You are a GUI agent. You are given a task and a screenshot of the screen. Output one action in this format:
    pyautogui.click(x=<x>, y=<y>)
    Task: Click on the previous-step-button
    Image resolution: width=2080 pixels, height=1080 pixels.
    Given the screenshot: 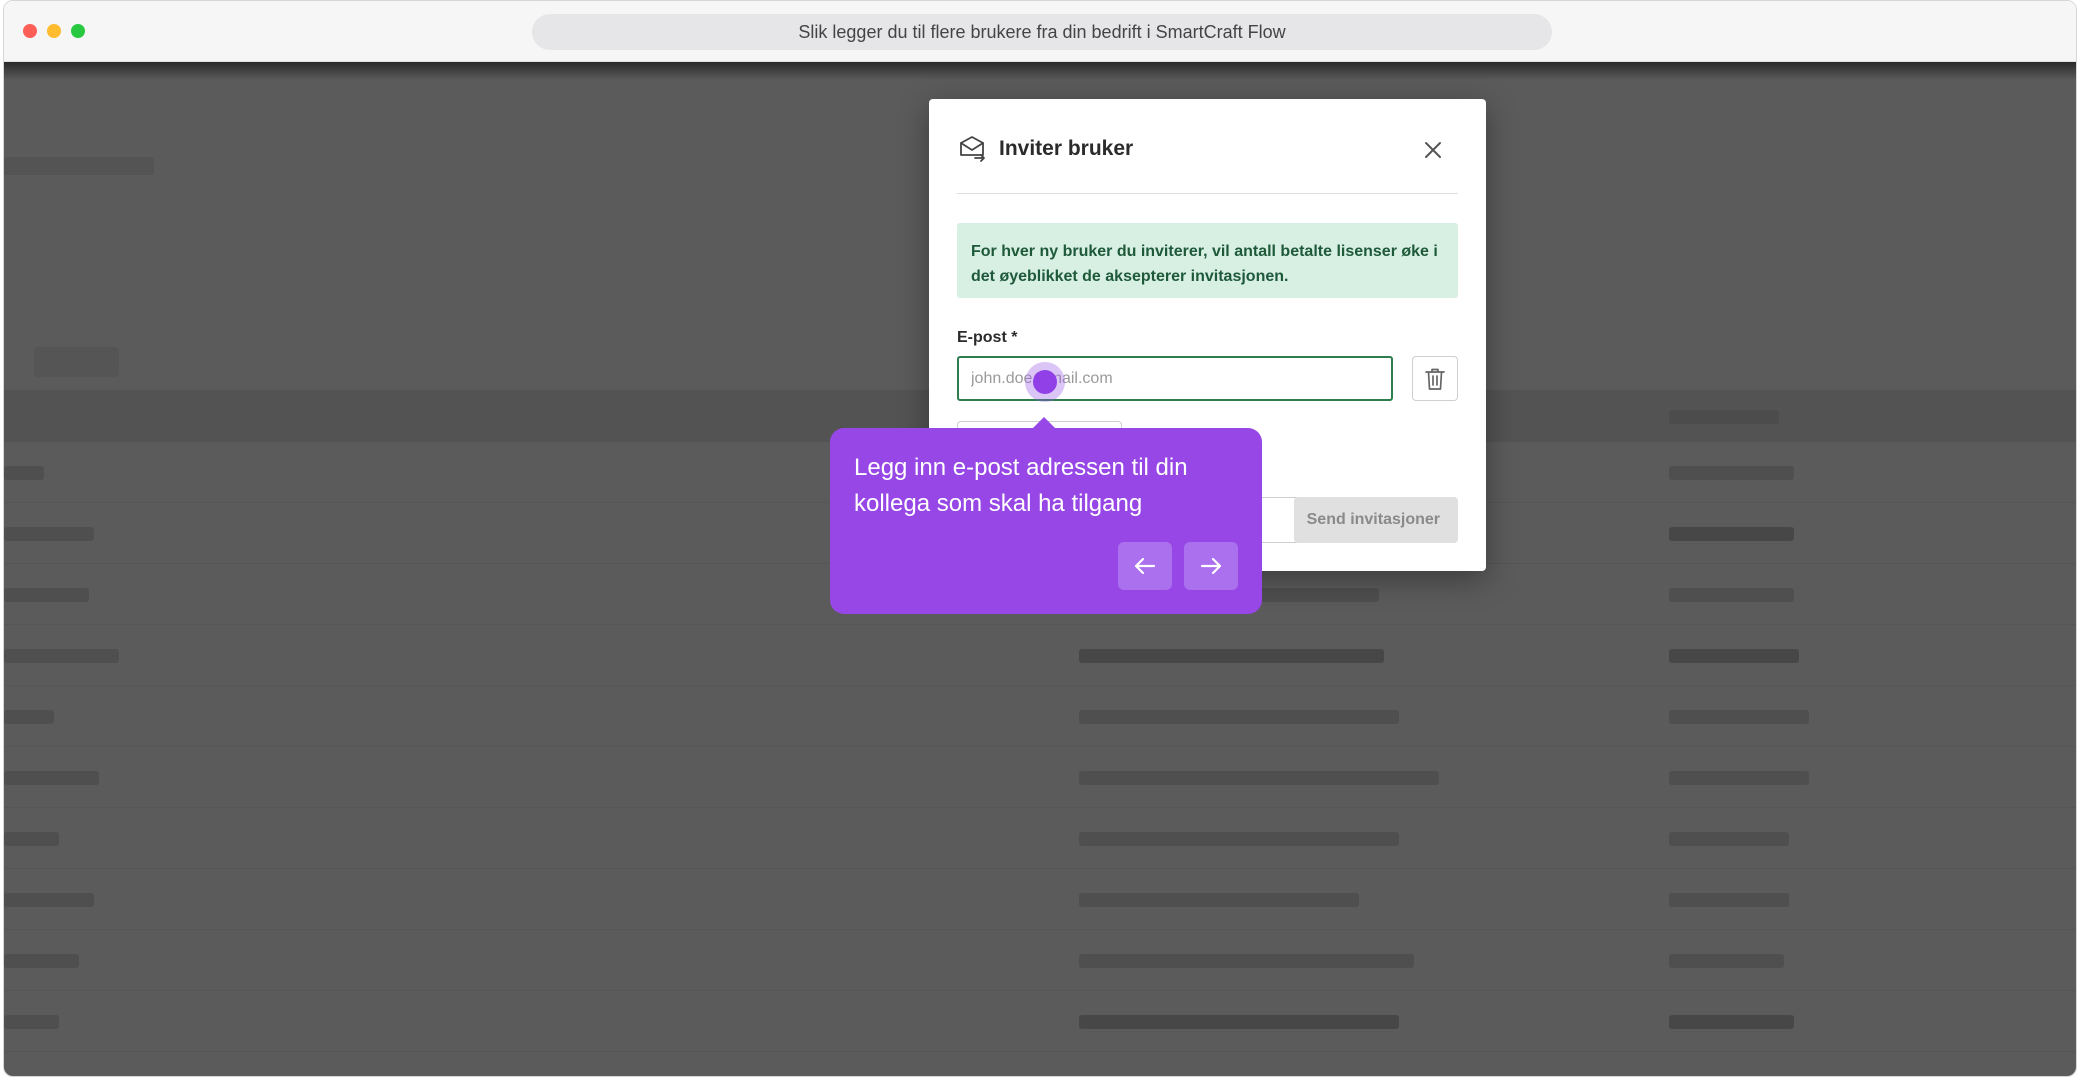 What is the action you would take?
    pyautogui.click(x=1145, y=566)
    